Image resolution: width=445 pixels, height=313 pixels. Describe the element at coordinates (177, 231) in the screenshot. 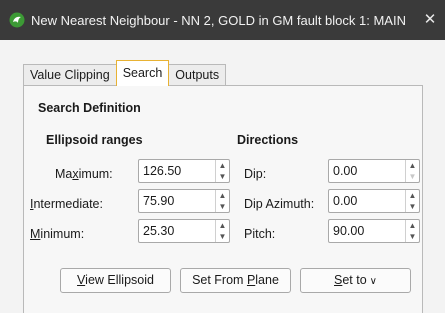

I see `minimum-input` at that location.